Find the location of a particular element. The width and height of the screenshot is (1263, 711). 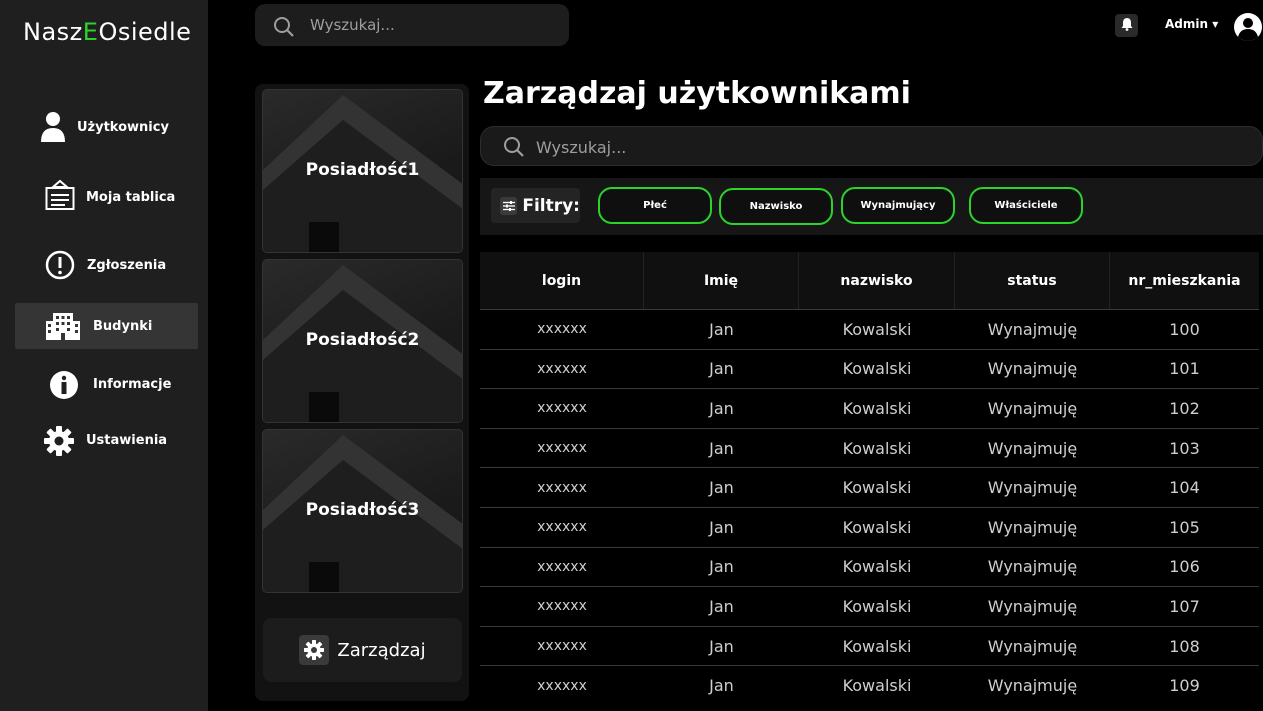

column-header-apartment: nr_mieszkania is located at coordinates (1184, 280).